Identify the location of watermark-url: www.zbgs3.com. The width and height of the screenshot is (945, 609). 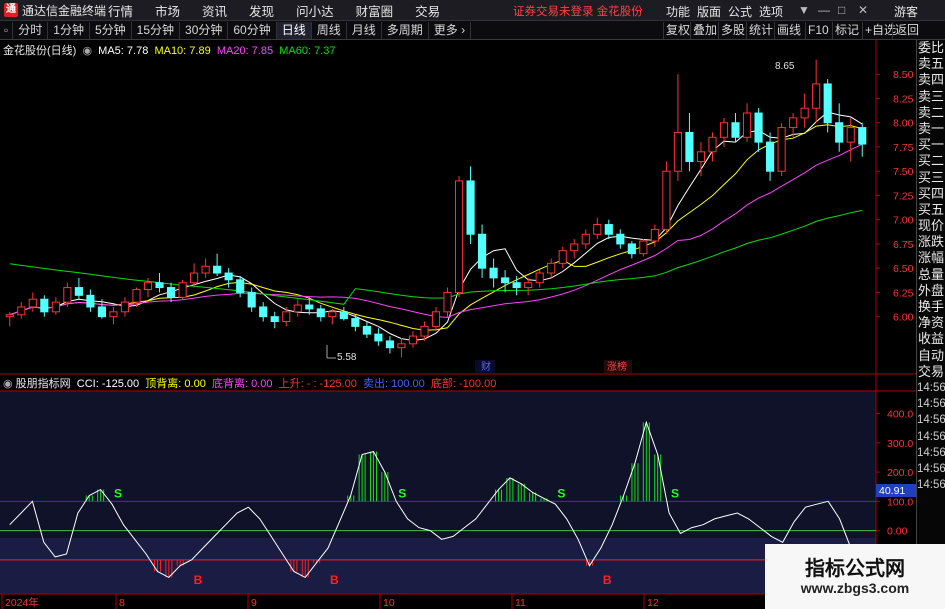
(855, 588).